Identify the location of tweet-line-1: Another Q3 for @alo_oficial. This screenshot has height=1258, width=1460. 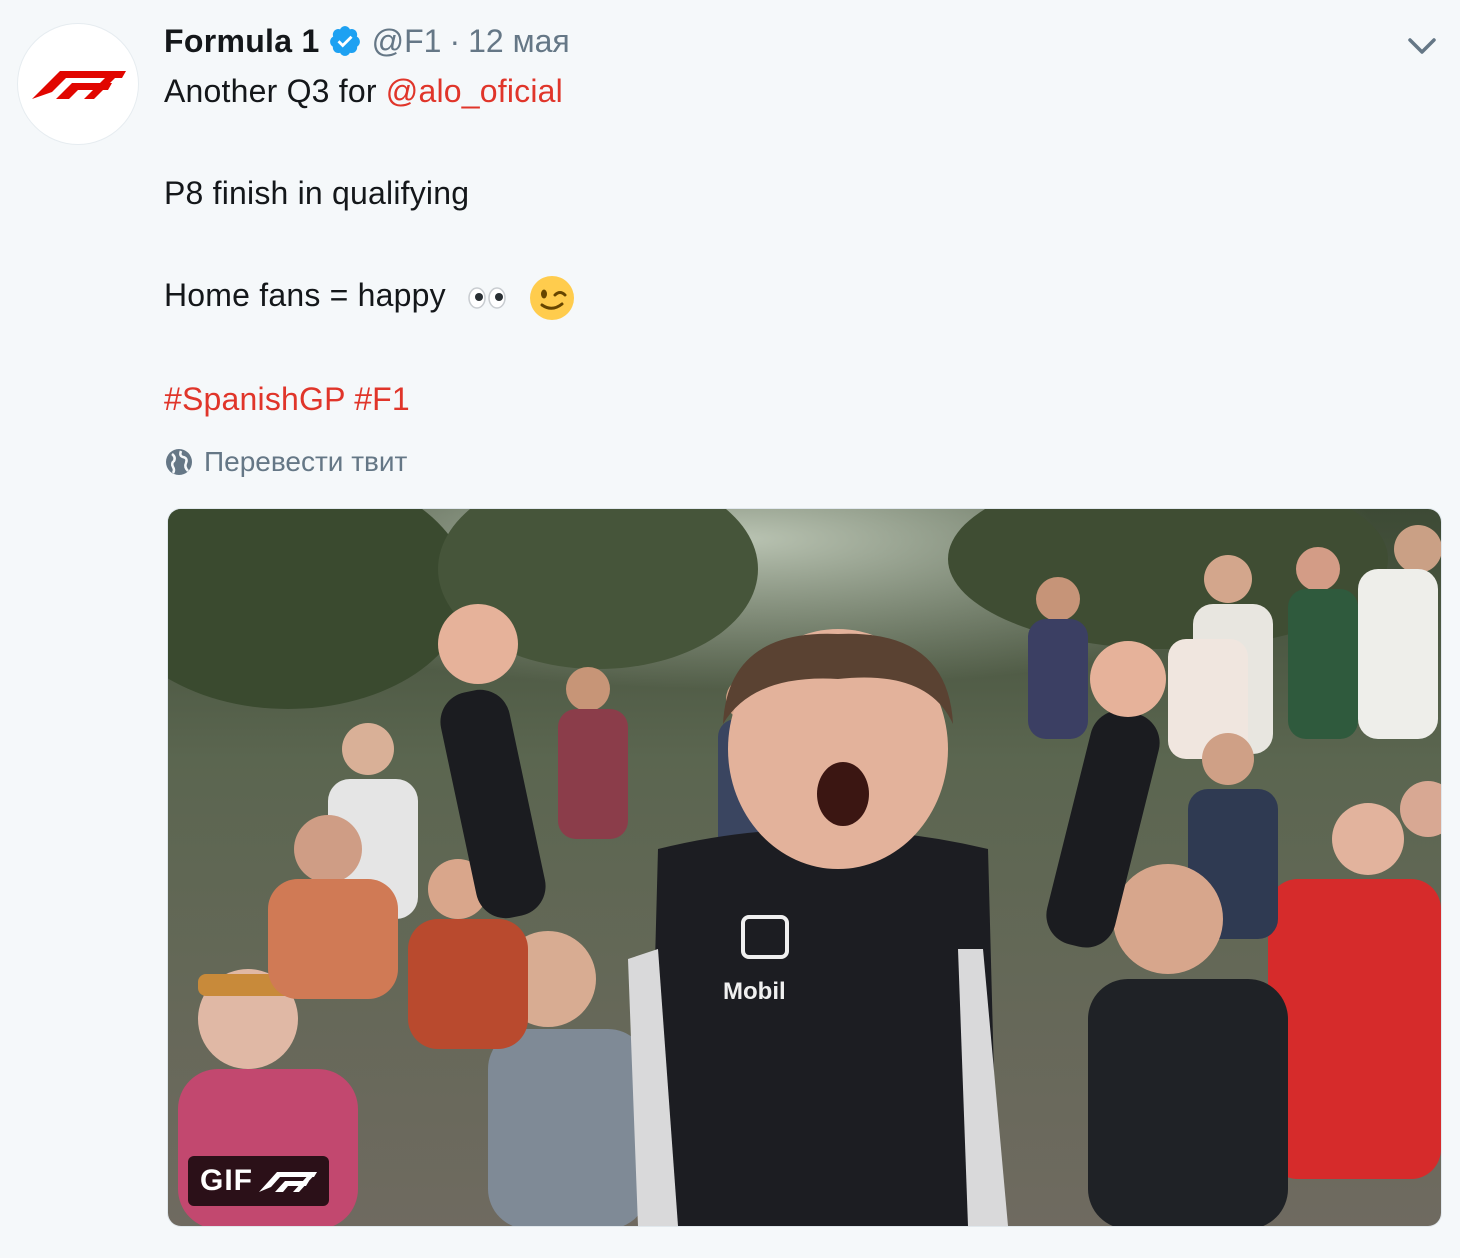
(784, 91).